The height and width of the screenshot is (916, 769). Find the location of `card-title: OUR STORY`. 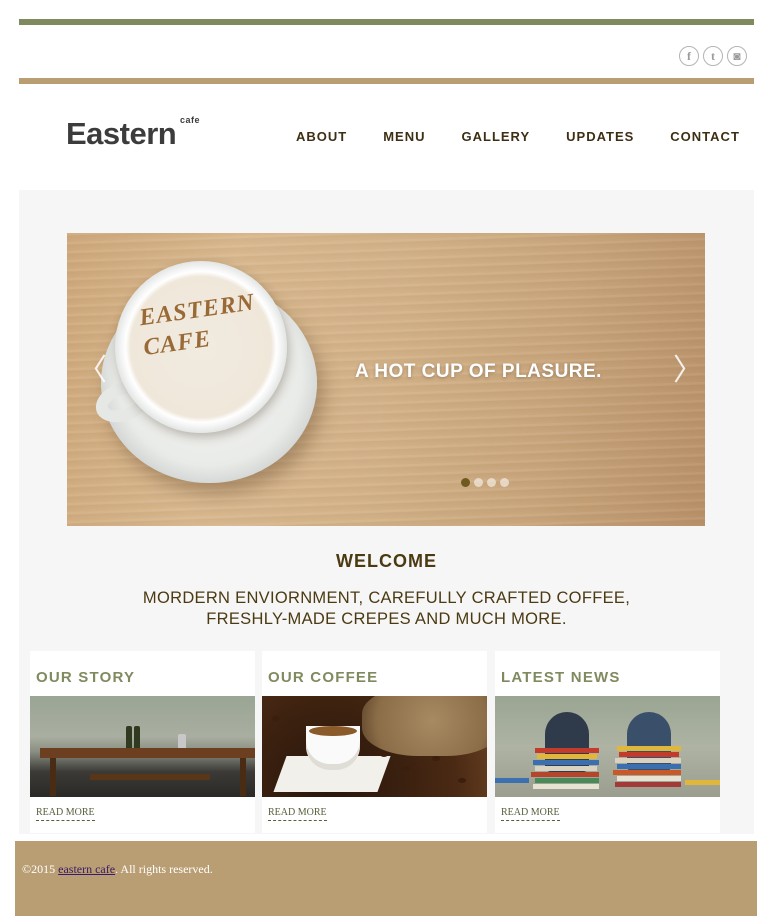

card-title: OUR STORY is located at coordinates (86, 677).